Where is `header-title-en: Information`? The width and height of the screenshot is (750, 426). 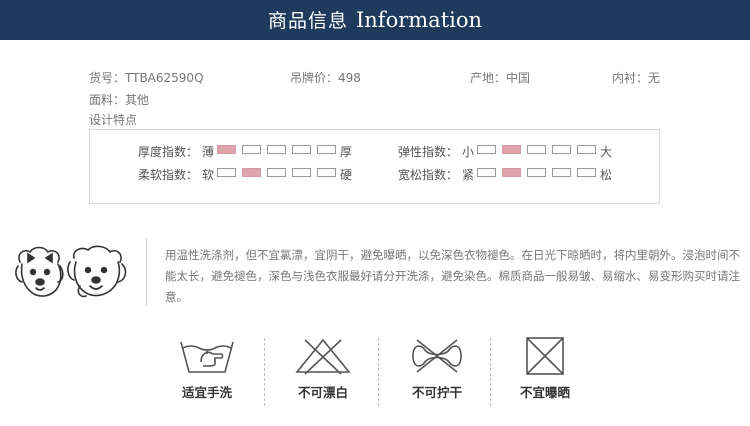
header-title-en: Information is located at coordinates (419, 20).